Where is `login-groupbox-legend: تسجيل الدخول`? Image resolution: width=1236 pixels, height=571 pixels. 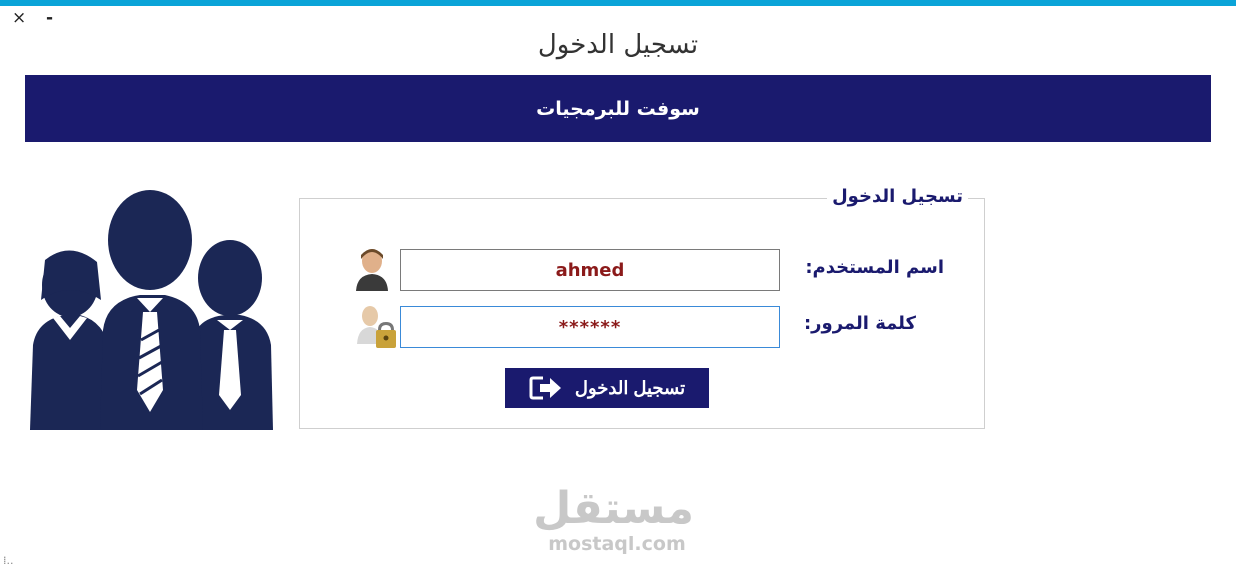
login-groupbox-legend: تسجيل الدخول is located at coordinates (897, 196).